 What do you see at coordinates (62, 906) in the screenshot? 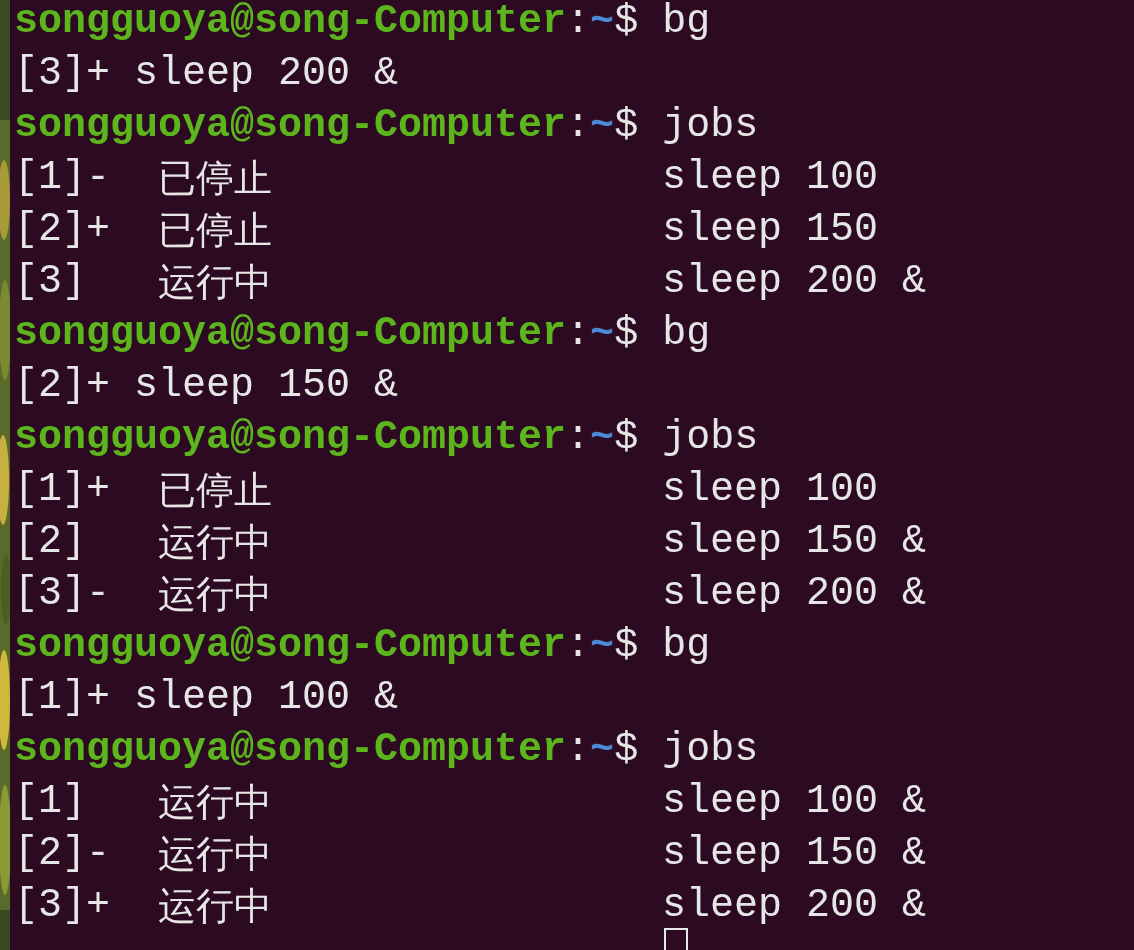
I see `job-id: [3]+` at bounding box center [62, 906].